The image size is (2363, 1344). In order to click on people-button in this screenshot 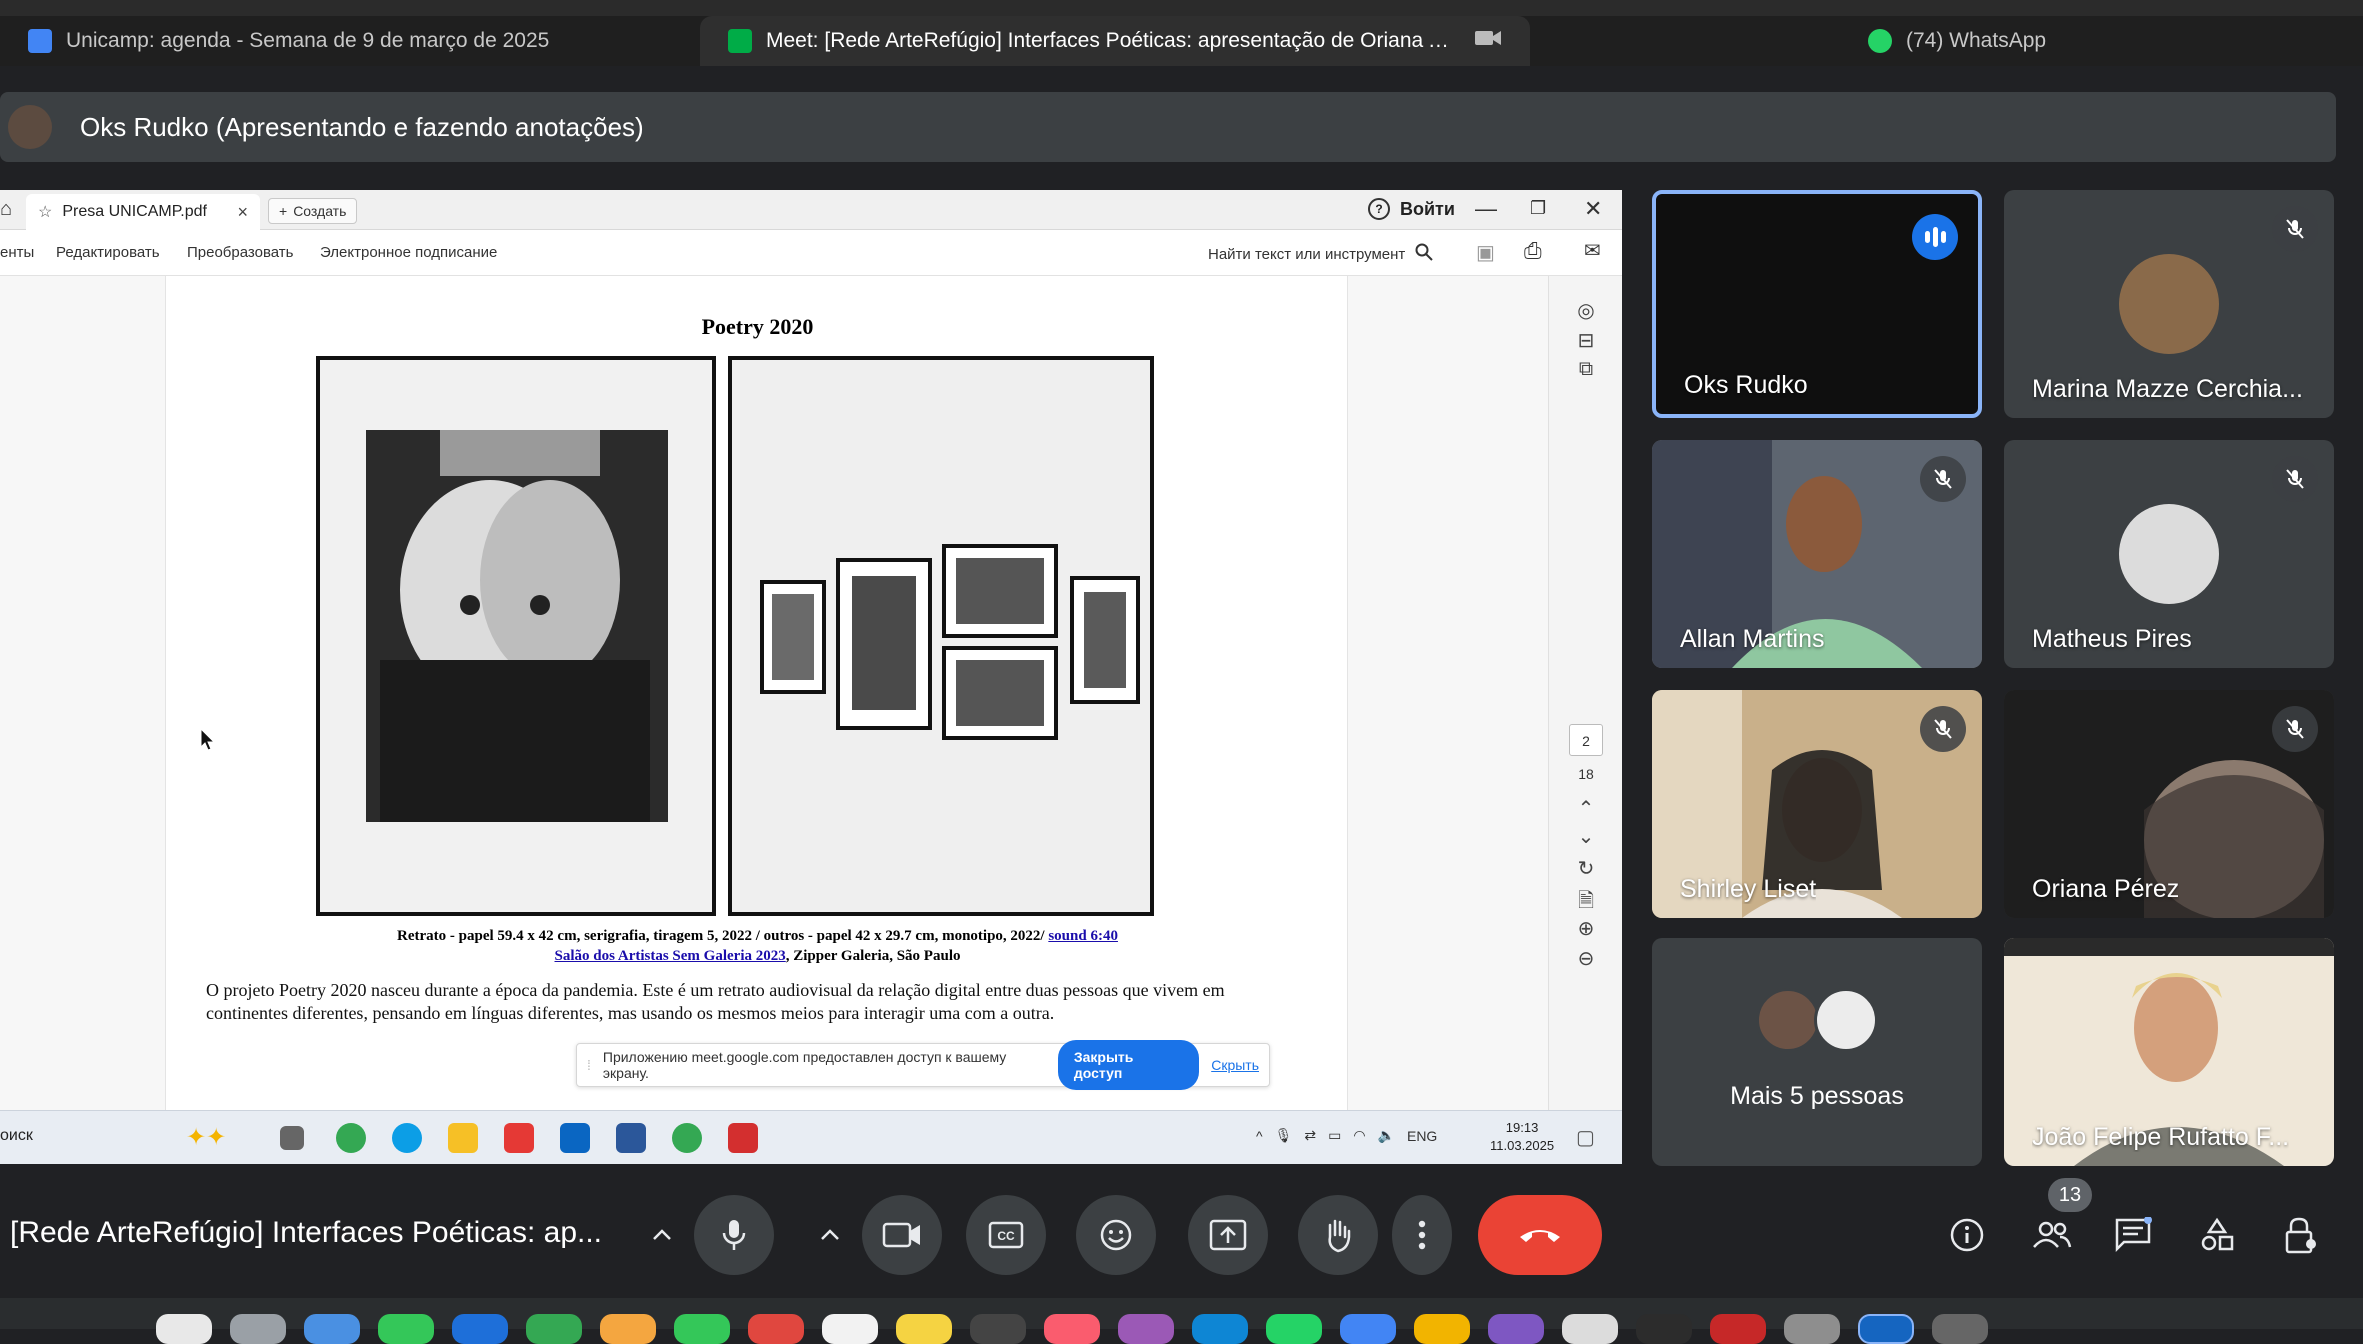, I will do `click(2051, 1235)`.